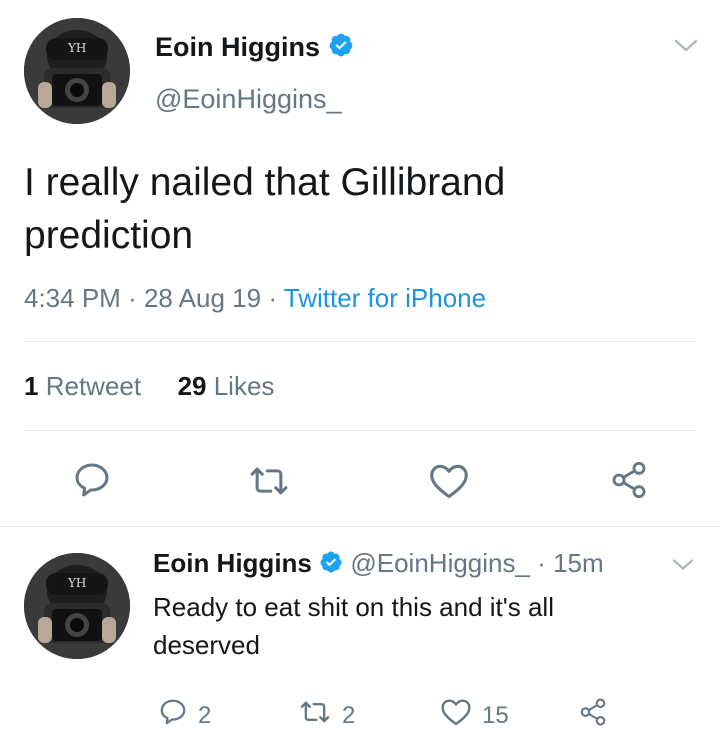 Image resolution: width=720 pixels, height=756 pixels. What do you see at coordinates (349, 715) in the screenshot?
I see `retweet-count: 2` at bounding box center [349, 715].